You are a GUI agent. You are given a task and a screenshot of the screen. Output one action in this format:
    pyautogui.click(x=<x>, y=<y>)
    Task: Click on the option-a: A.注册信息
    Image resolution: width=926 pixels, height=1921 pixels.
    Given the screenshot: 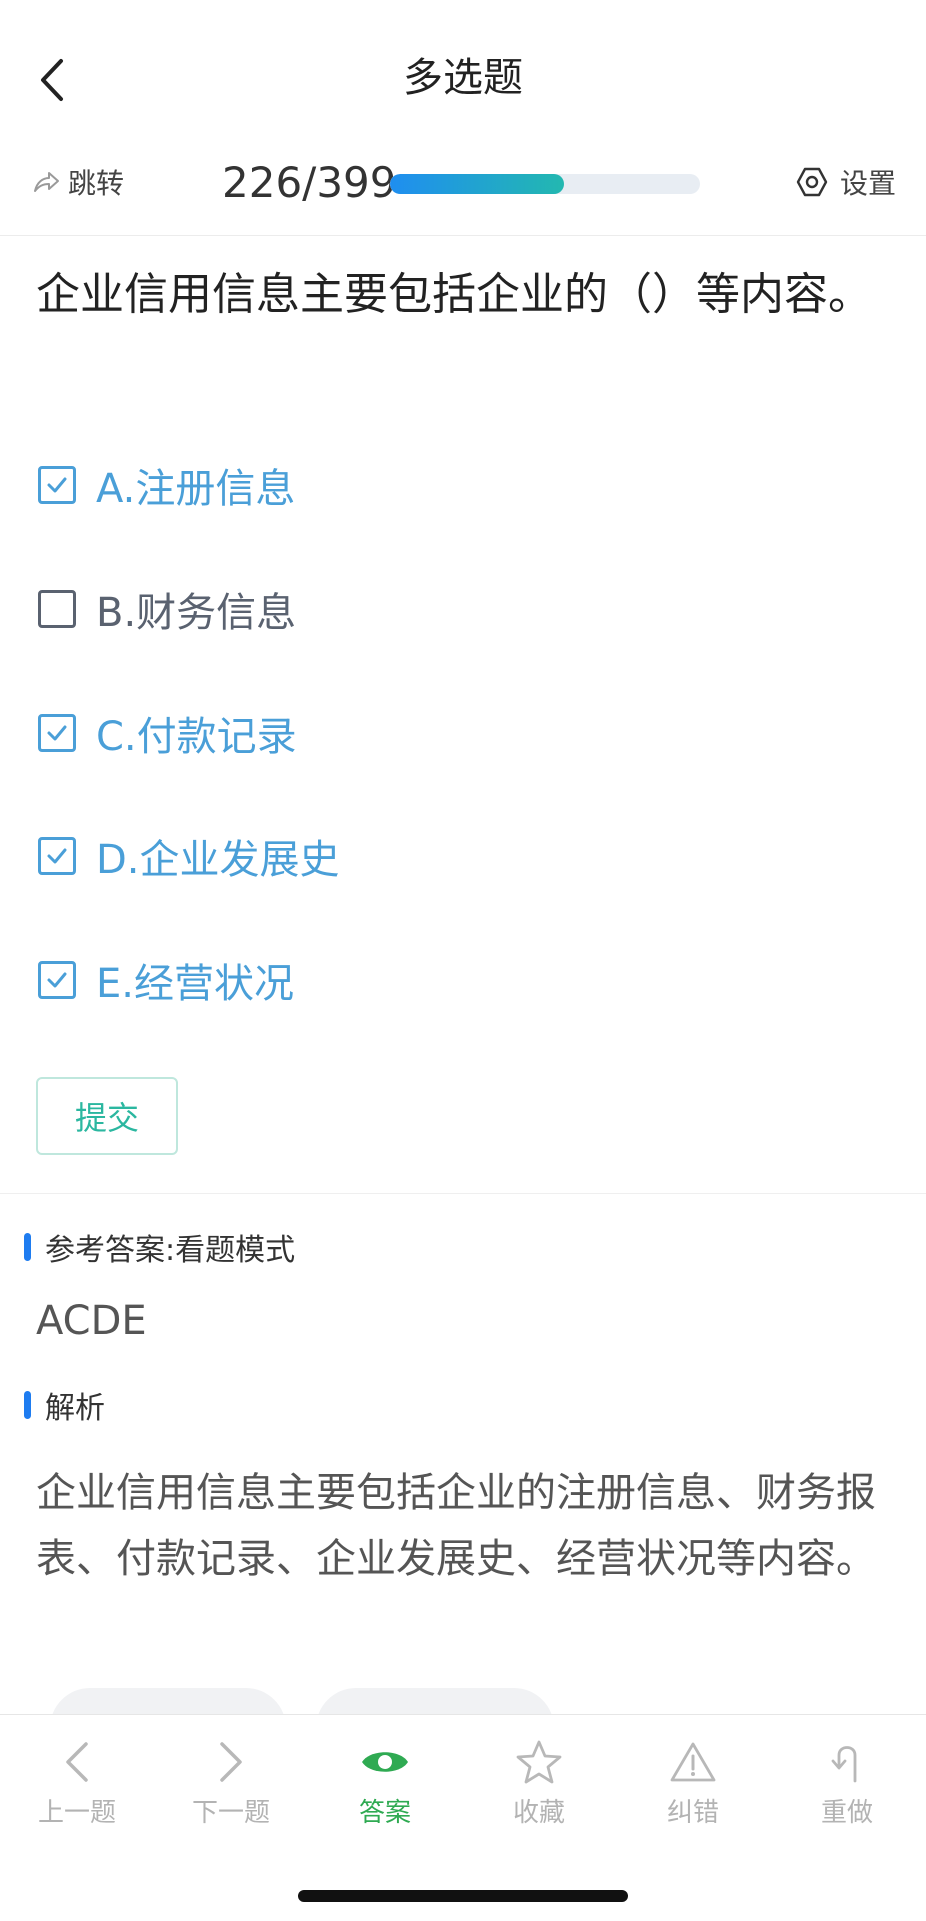 What is the action you would take?
    pyautogui.click(x=166, y=485)
    